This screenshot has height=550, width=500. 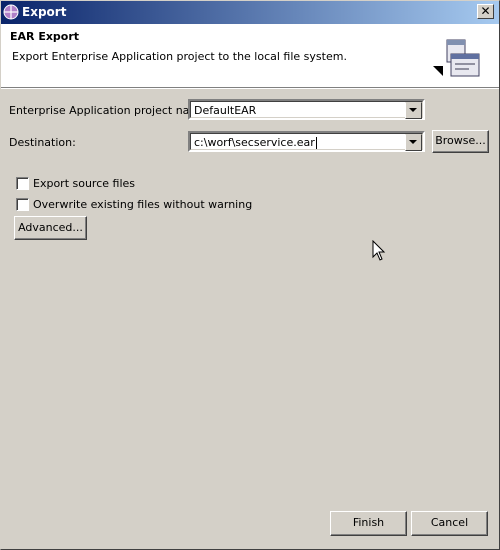 I want to click on cancel-button: Cancel, so click(x=449, y=523).